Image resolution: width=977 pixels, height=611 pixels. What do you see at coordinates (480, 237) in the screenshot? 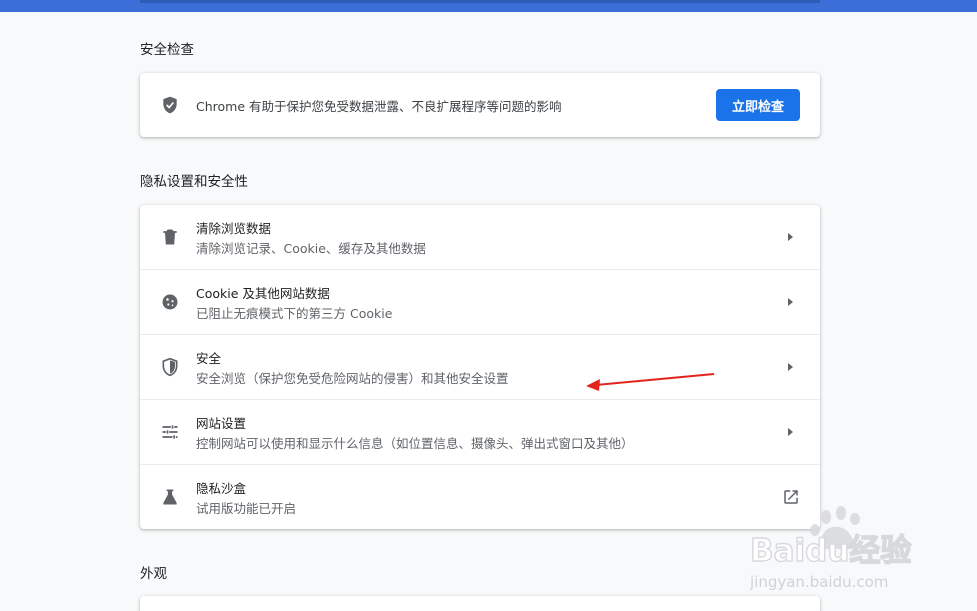
I see `row-clear-browsing-data: 清除浏览数据 清除浏览记录、Cookie、缓存及其他数据` at bounding box center [480, 237].